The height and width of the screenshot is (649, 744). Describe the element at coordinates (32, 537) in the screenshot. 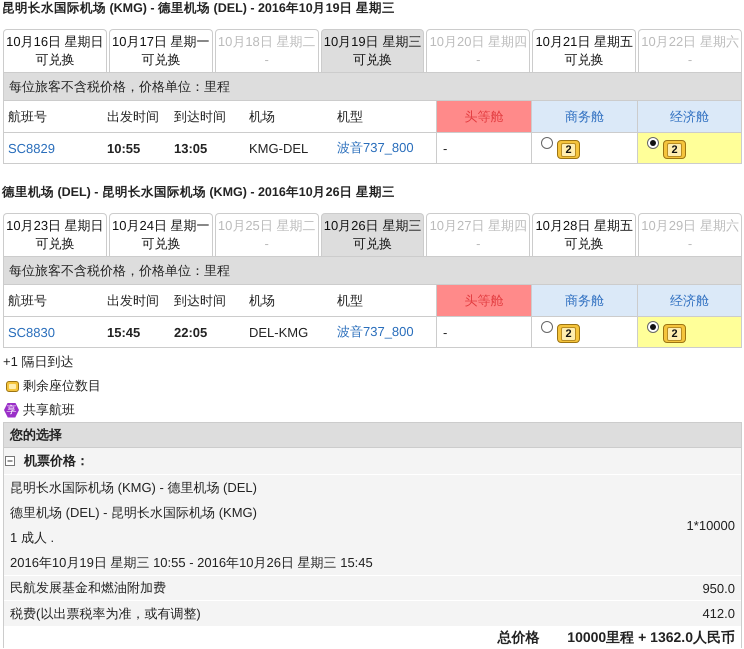

I see `trip-detail: 1 成人 .` at that location.